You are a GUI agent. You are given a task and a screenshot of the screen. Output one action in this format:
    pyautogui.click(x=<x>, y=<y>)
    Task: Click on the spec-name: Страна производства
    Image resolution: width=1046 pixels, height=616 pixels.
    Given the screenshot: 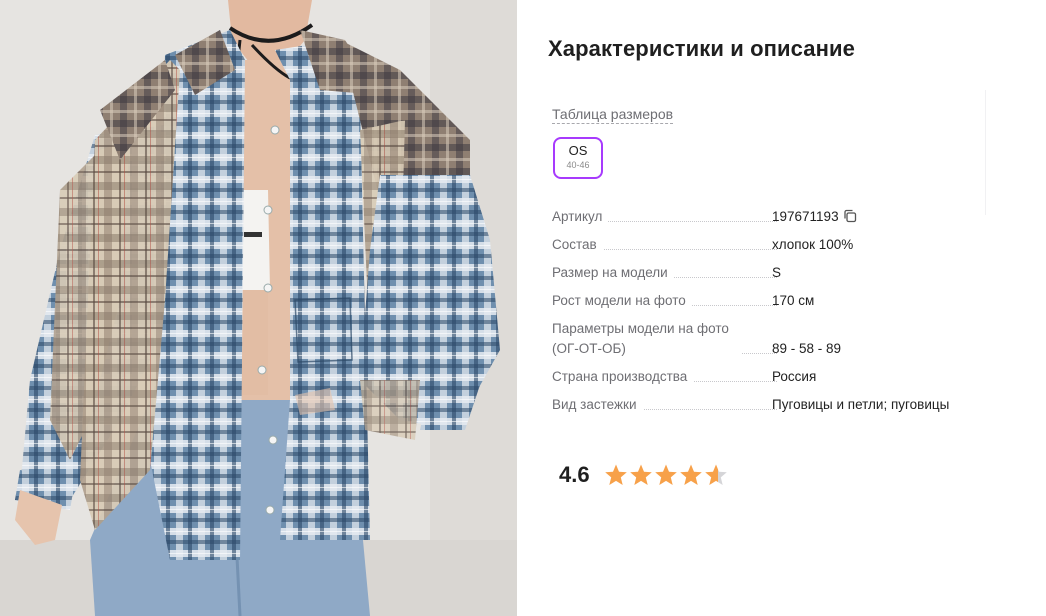 What is the action you would take?
    pyautogui.click(x=623, y=377)
    